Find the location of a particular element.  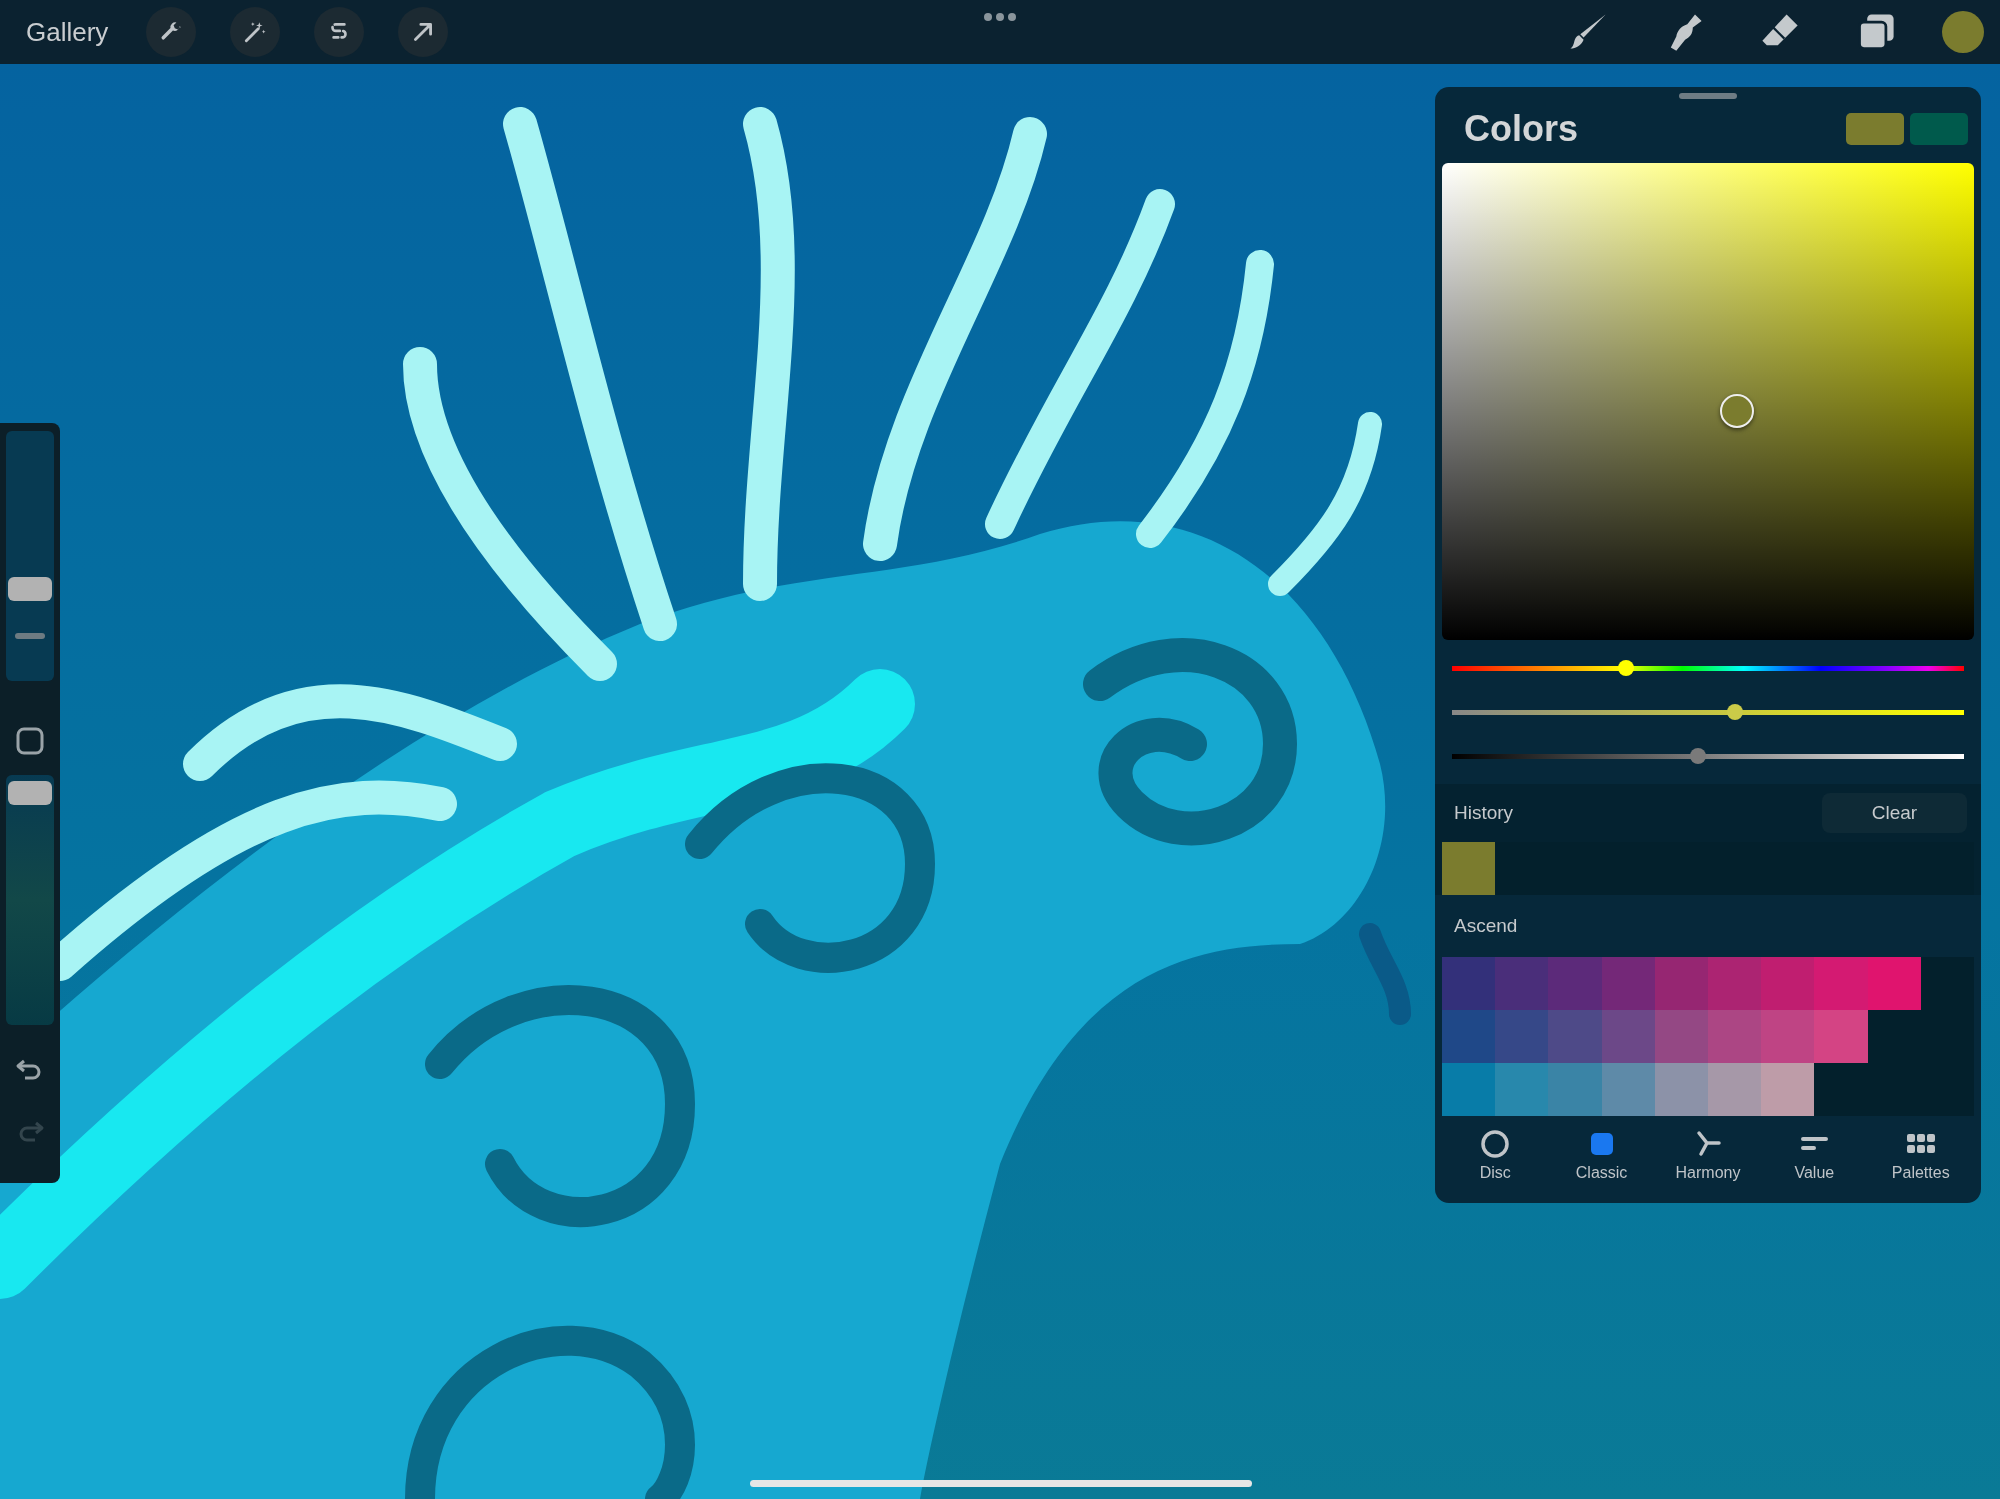

opacity-slider is located at coordinates (30, 900).